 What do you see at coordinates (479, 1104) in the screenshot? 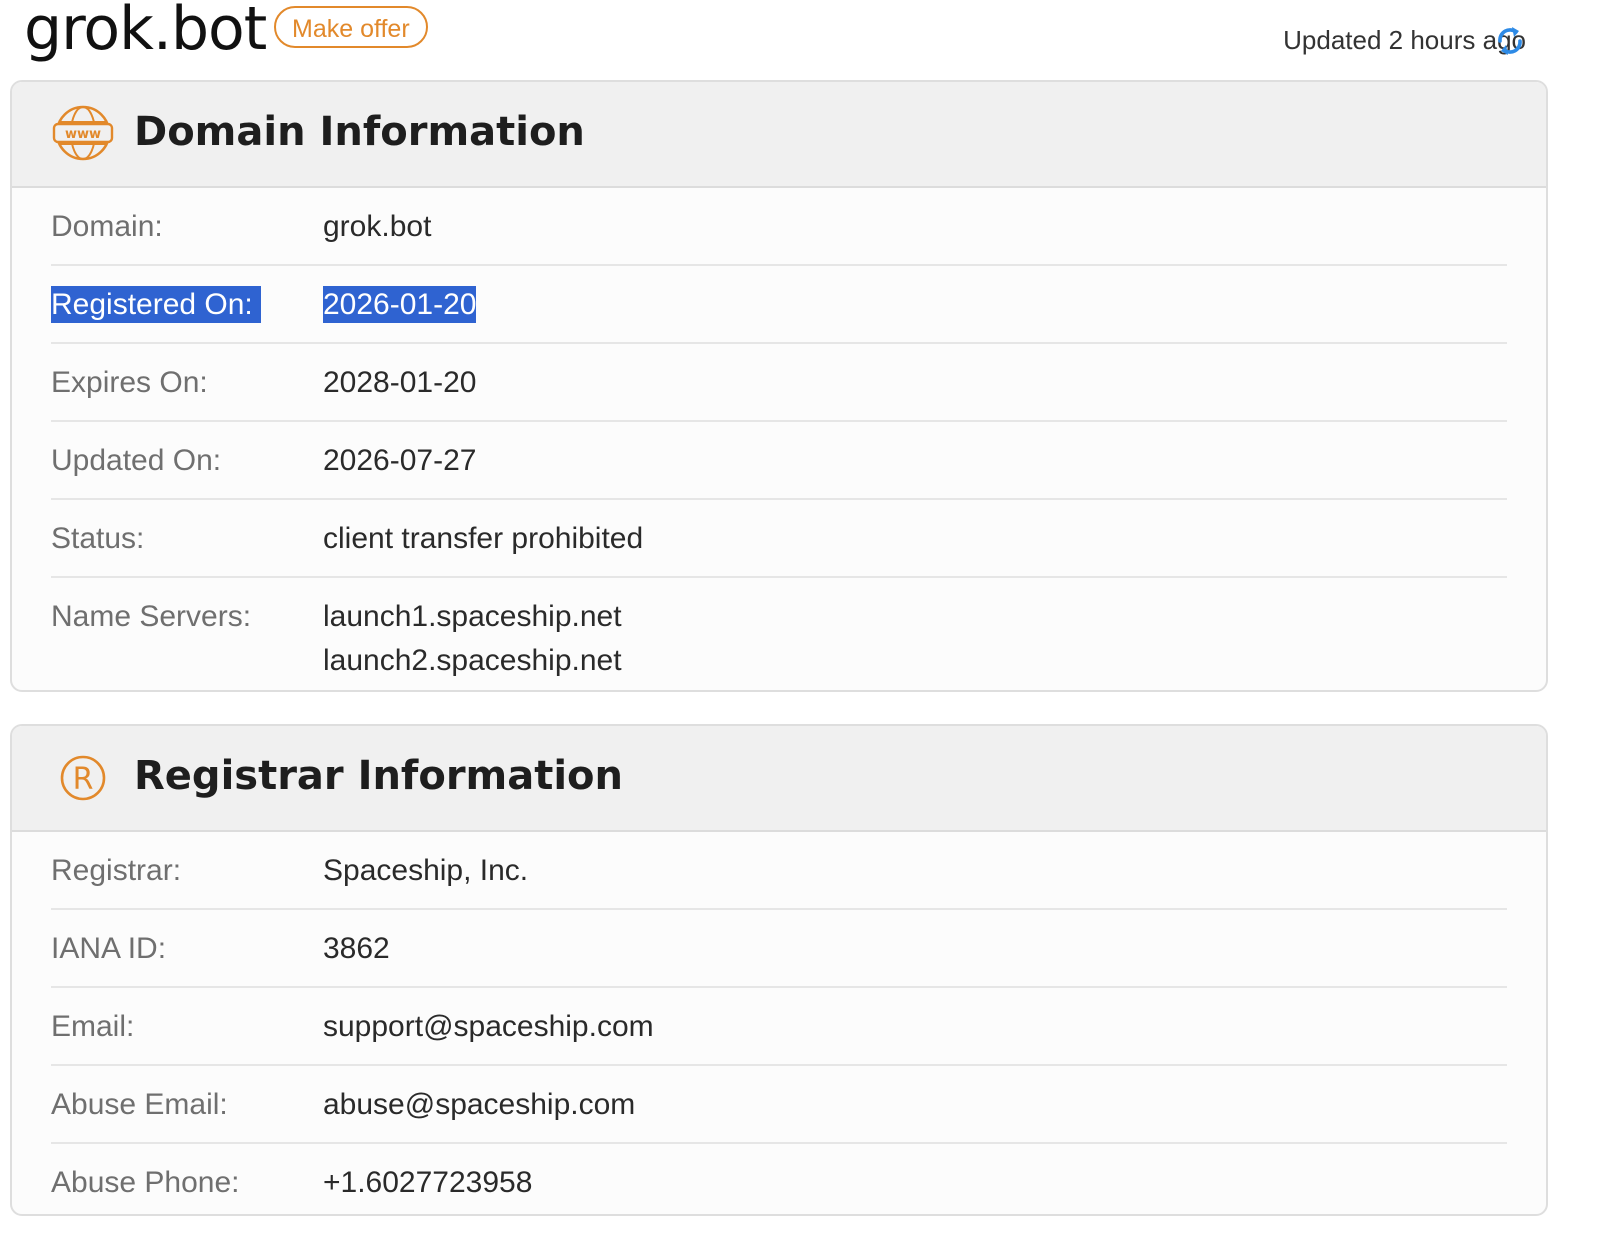
I see `row-value: abuse@spaceship.com` at bounding box center [479, 1104].